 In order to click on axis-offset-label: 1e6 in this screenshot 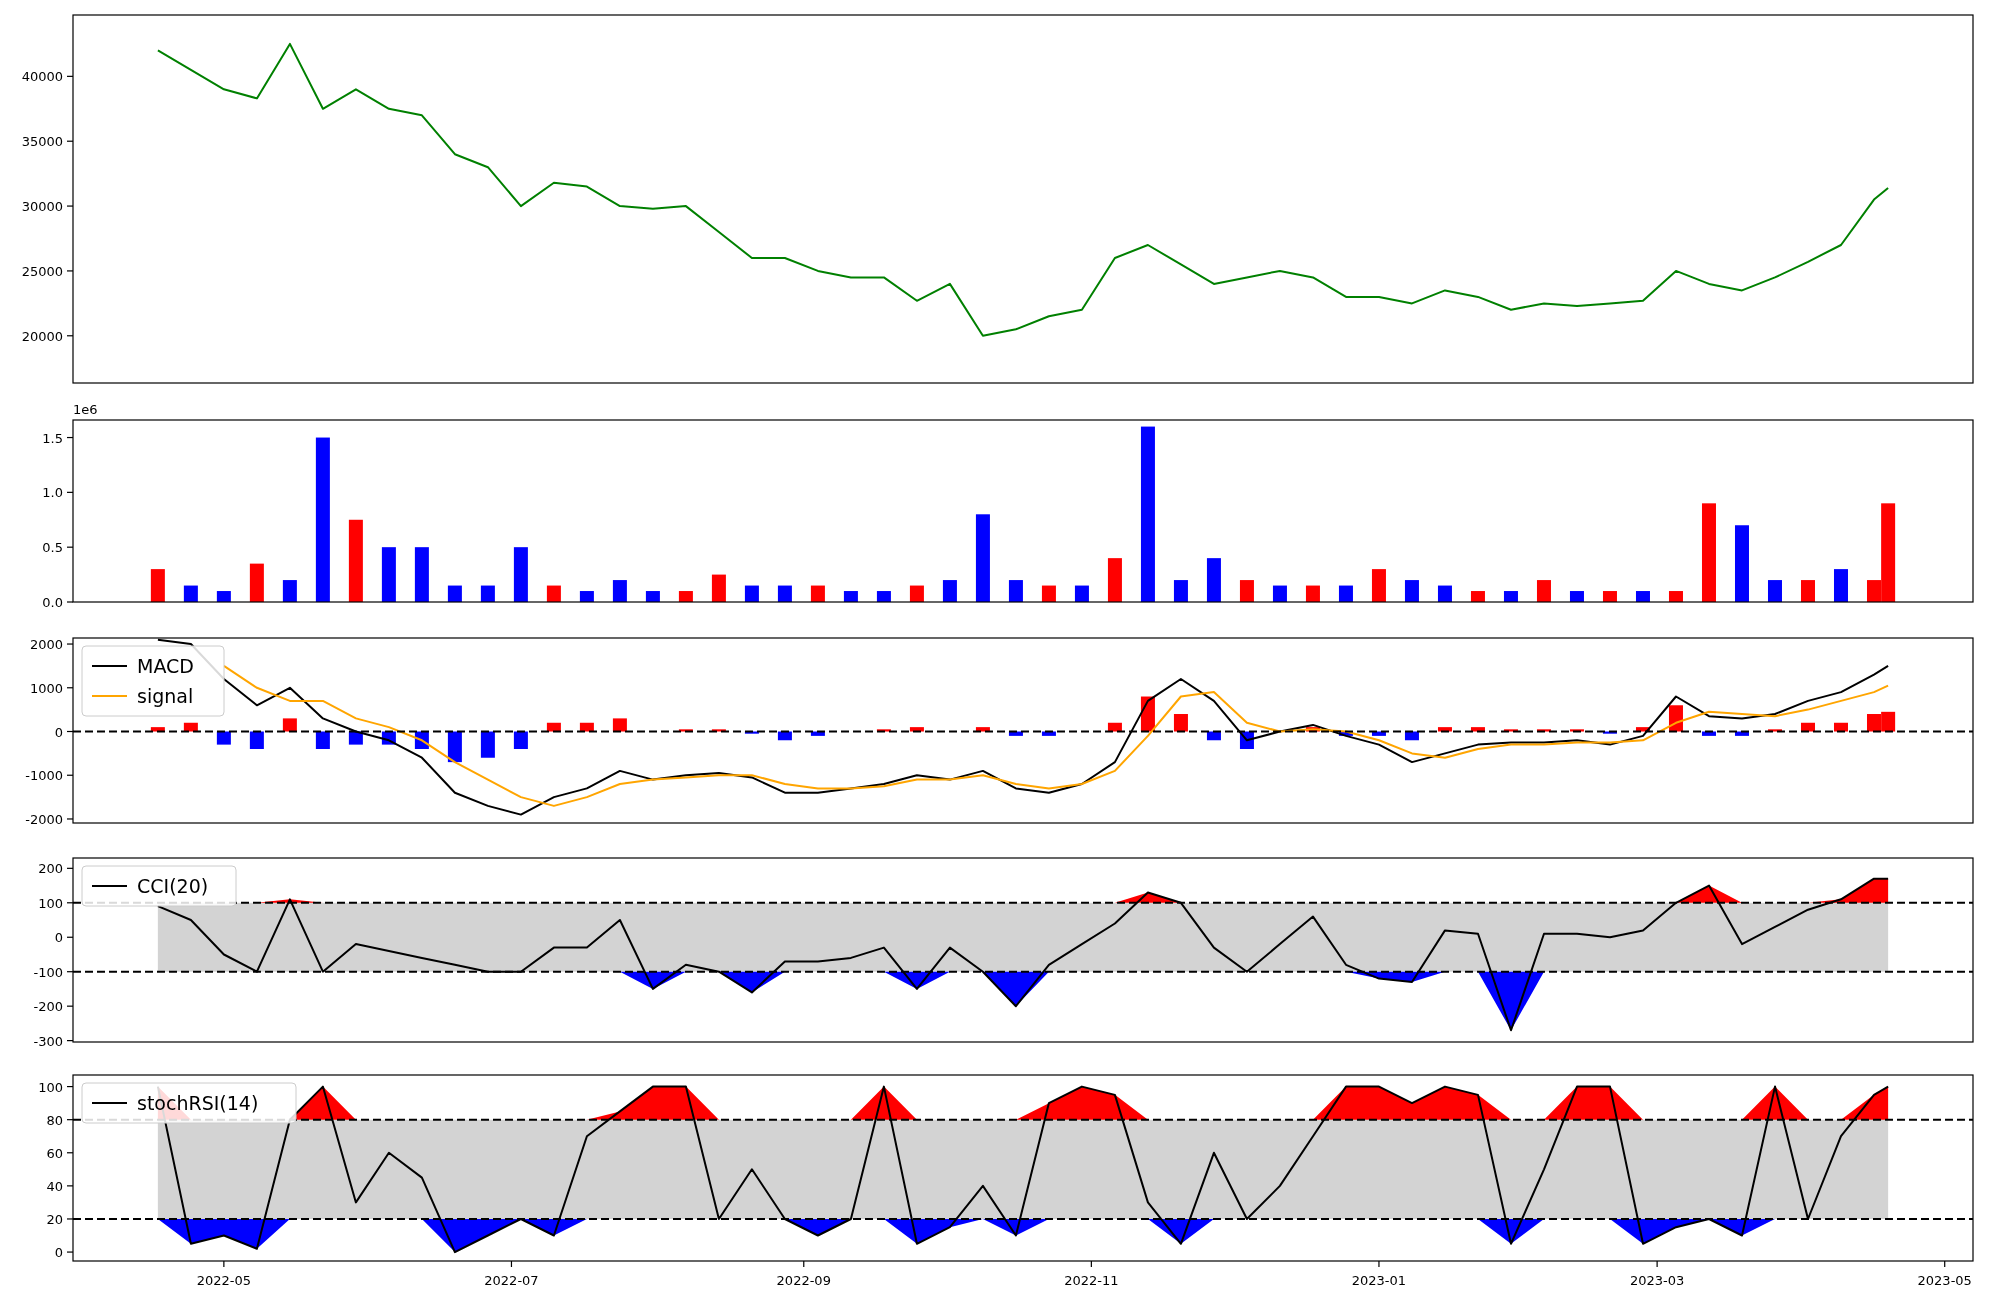, I will do `click(85, 409)`.